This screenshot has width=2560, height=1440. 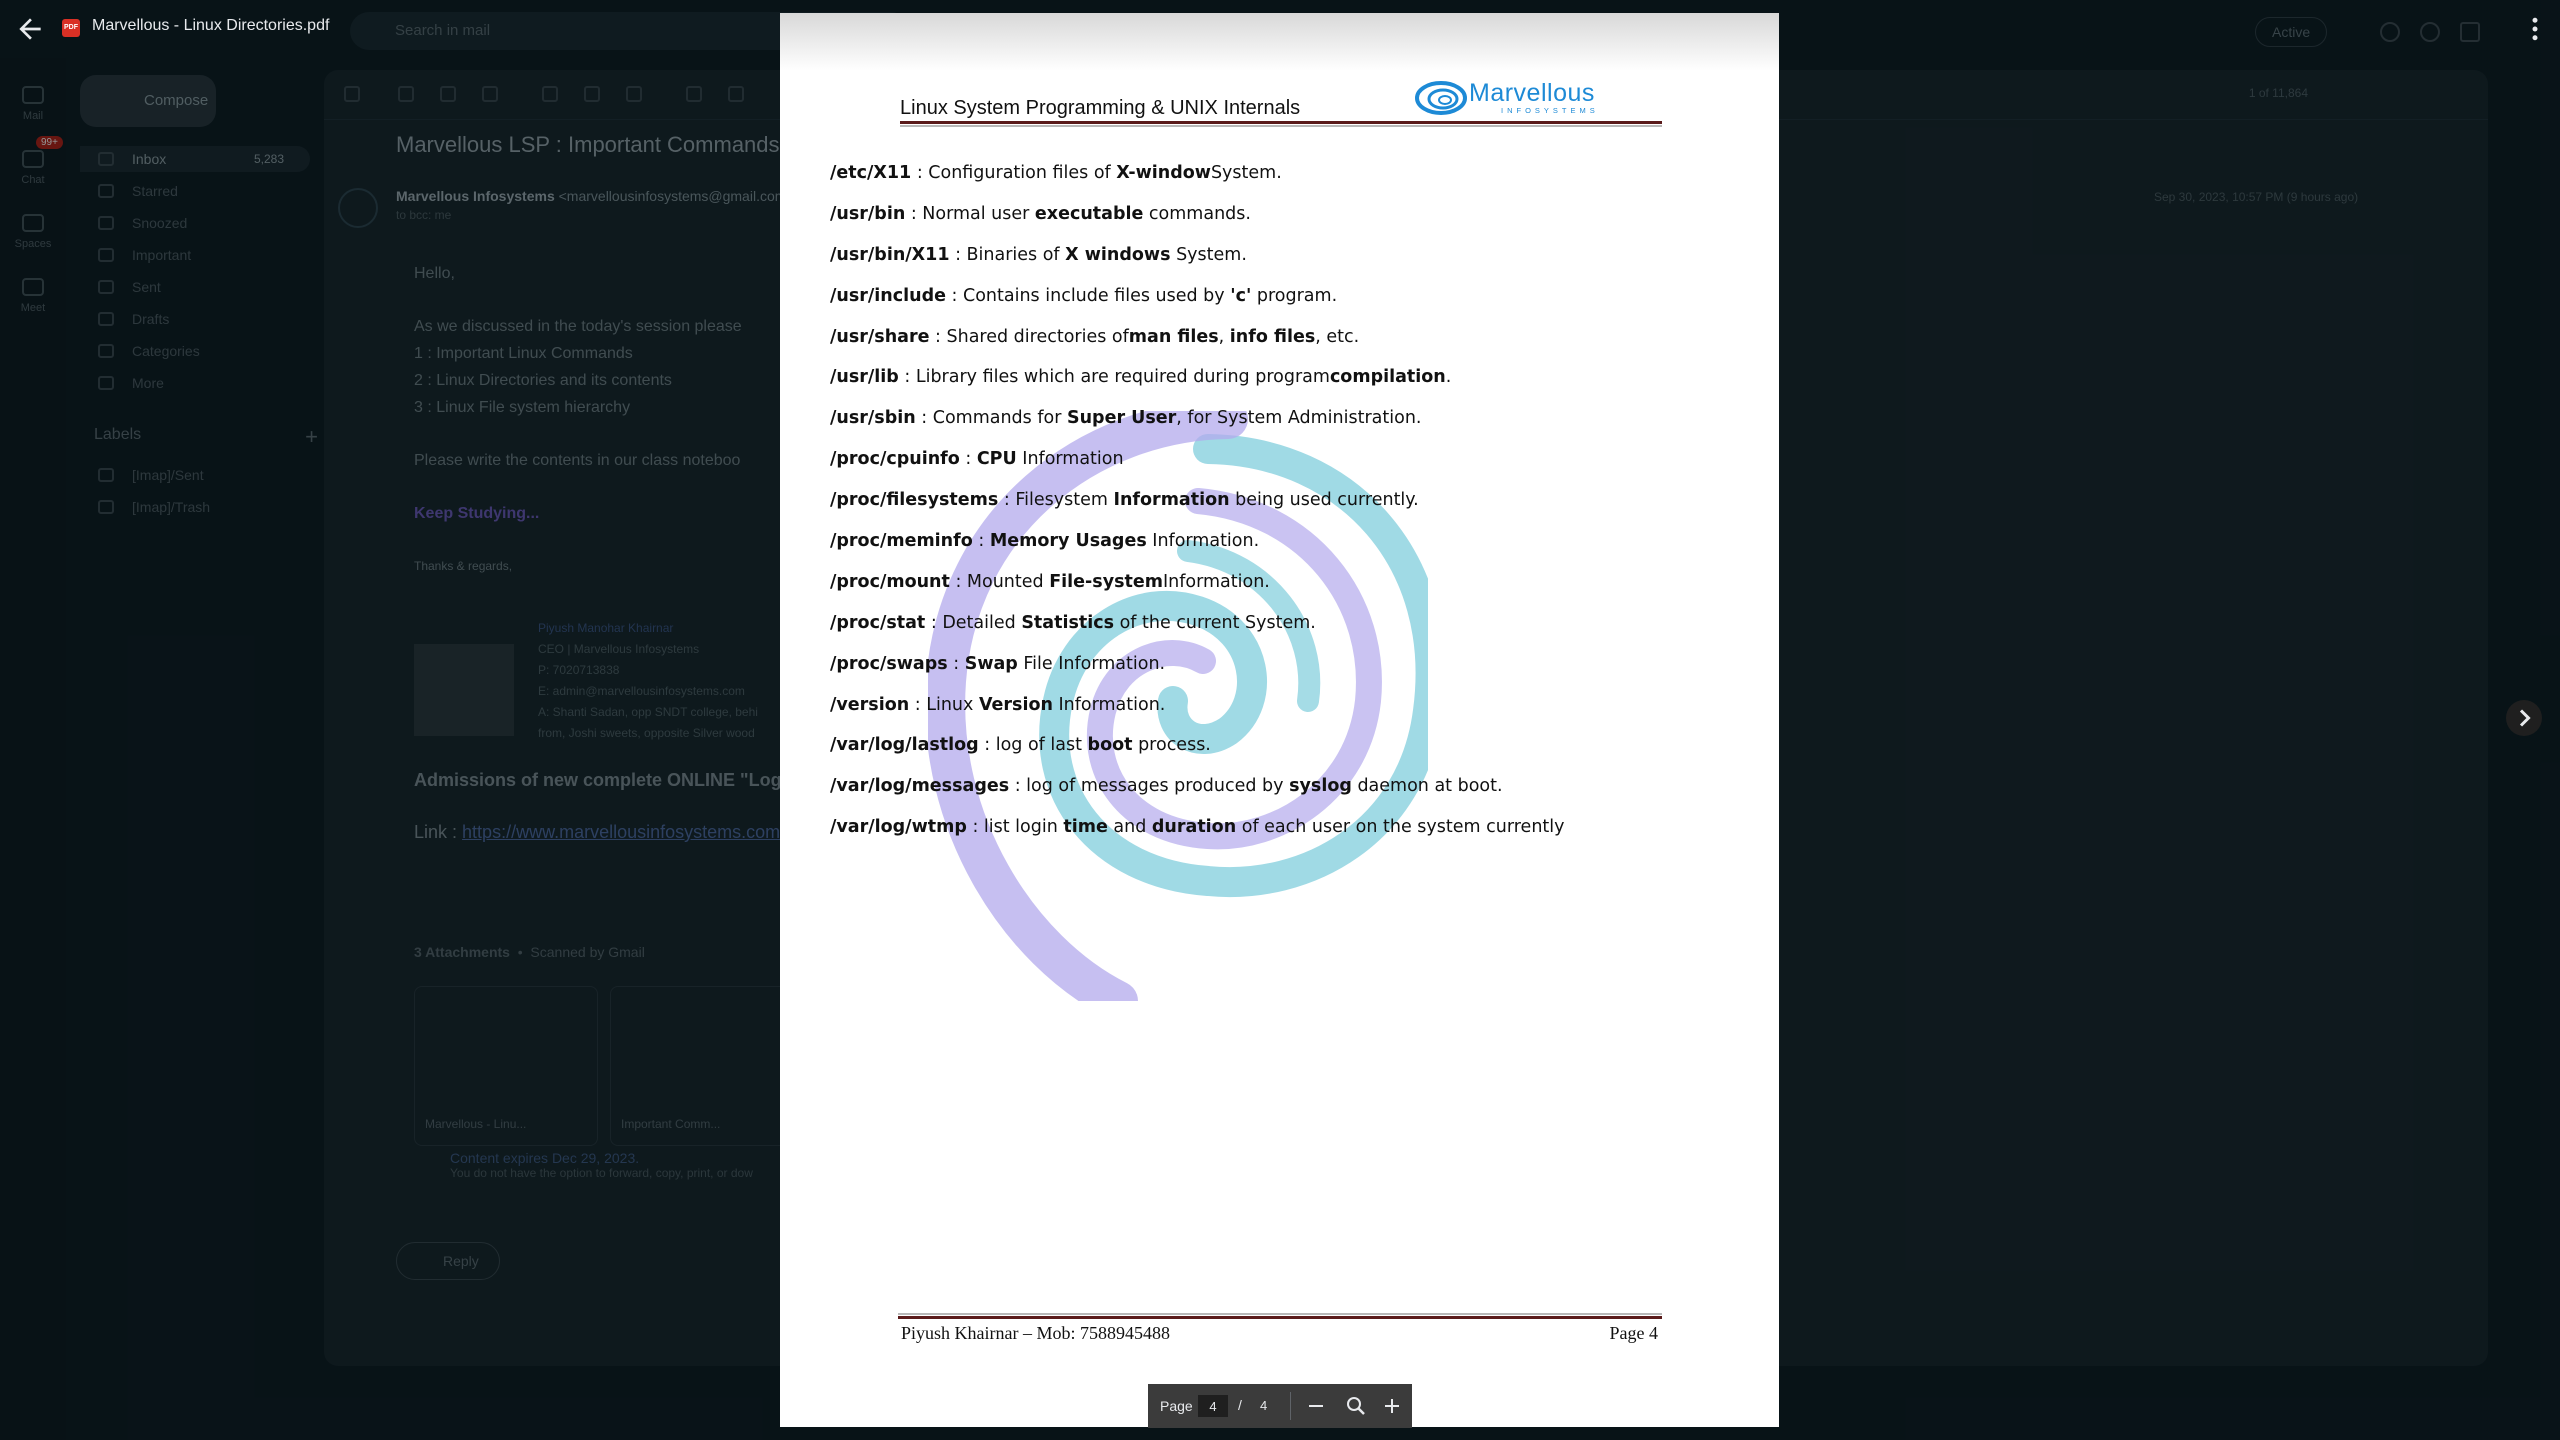 What do you see at coordinates (1035, 1333) in the screenshot?
I see `pdf-footer-author: Piyush Khairnar – Mob: 7588945488` at bounding box center [1035, 1333].